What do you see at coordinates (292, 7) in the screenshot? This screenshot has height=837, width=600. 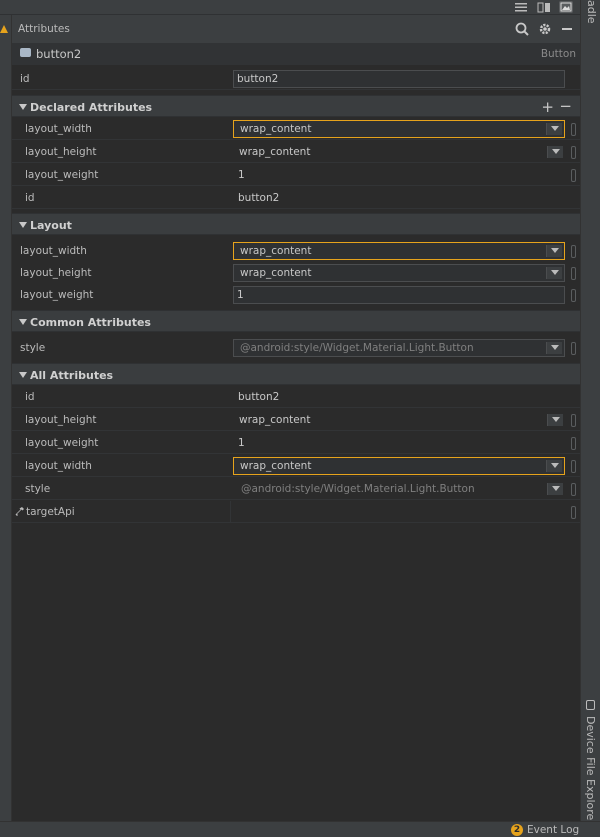 I see `top-toolbar` at bounding box center [292, 7].